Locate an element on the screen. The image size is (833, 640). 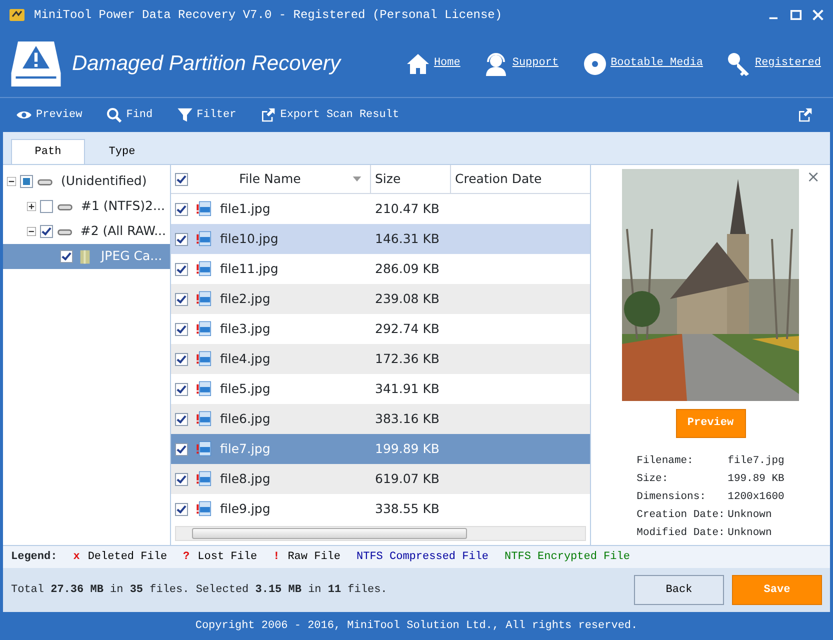
file-name: file5.jpg is located at coordinates (245, 389).